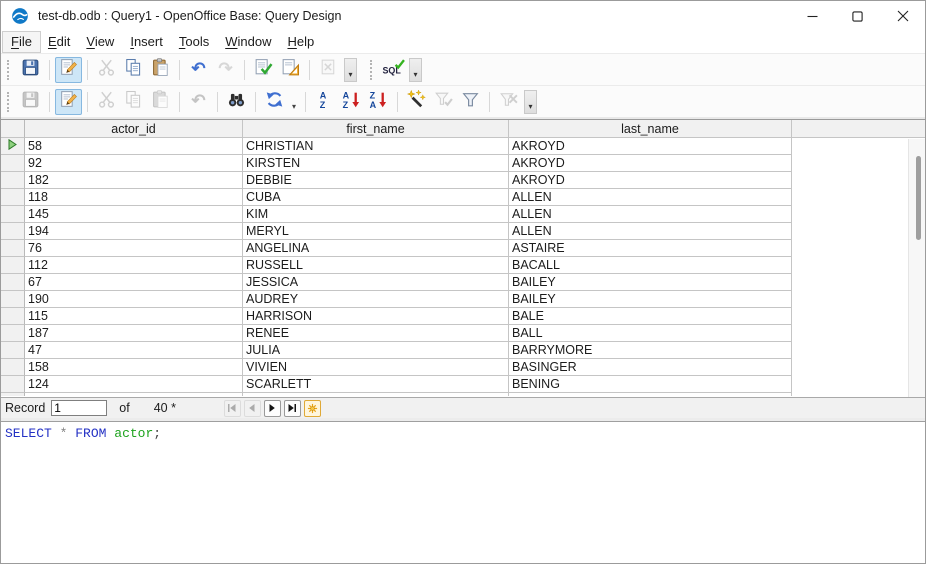 The width and height of the screenshot is (926, 564). I want to click on auto-filter-button, so click(416, 101).